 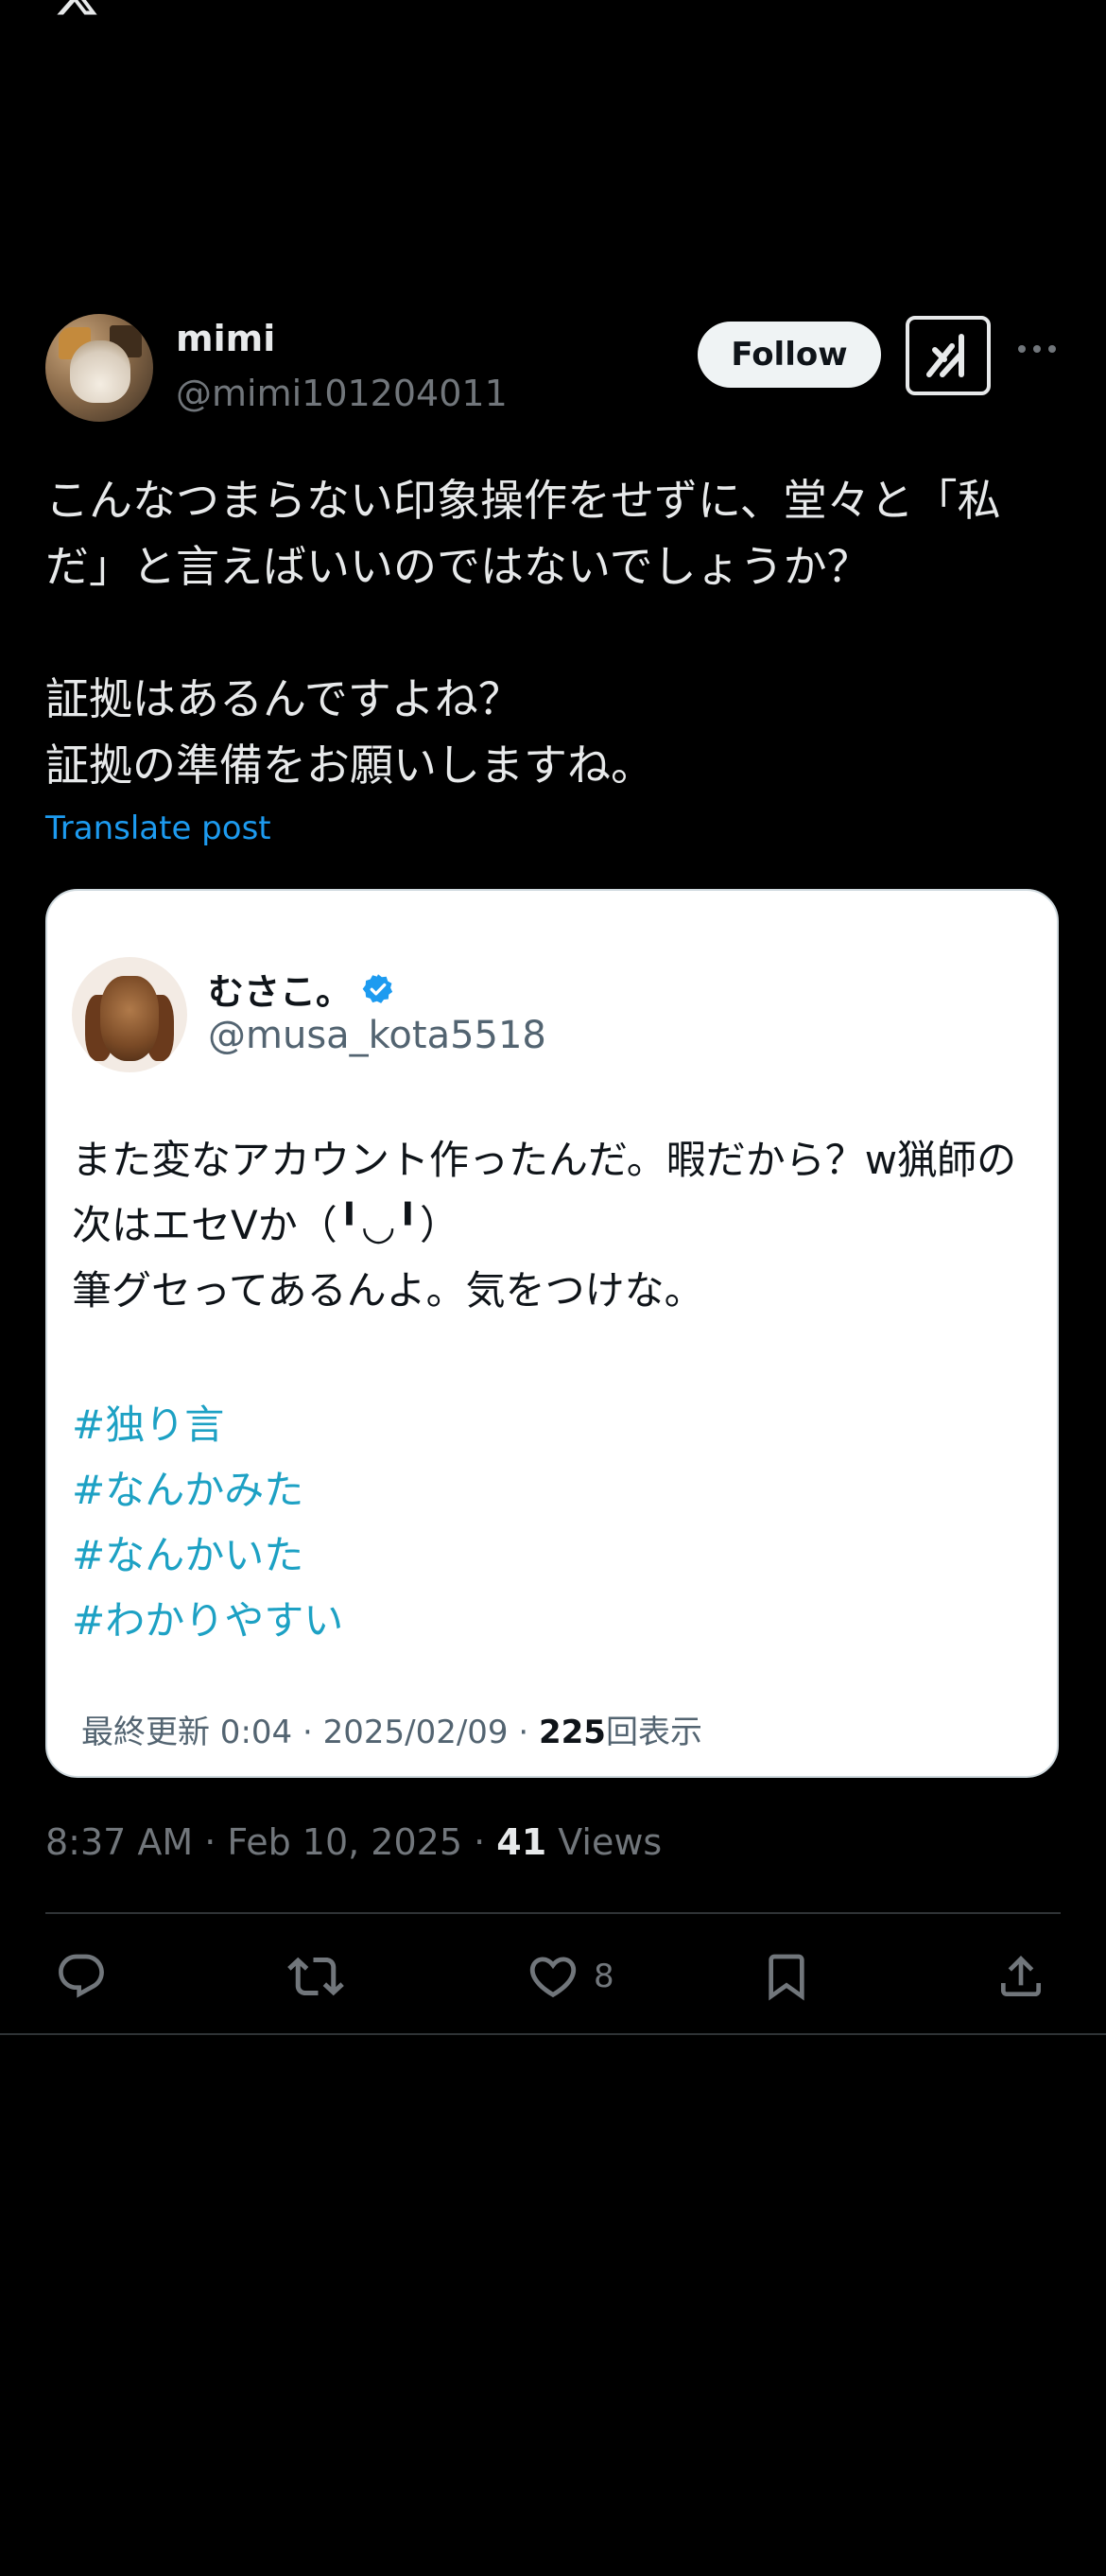 What do you see at coordinates (377, 988) in the screenshot?
I see `verified-badge-icon` at bounding box center [377, 988].